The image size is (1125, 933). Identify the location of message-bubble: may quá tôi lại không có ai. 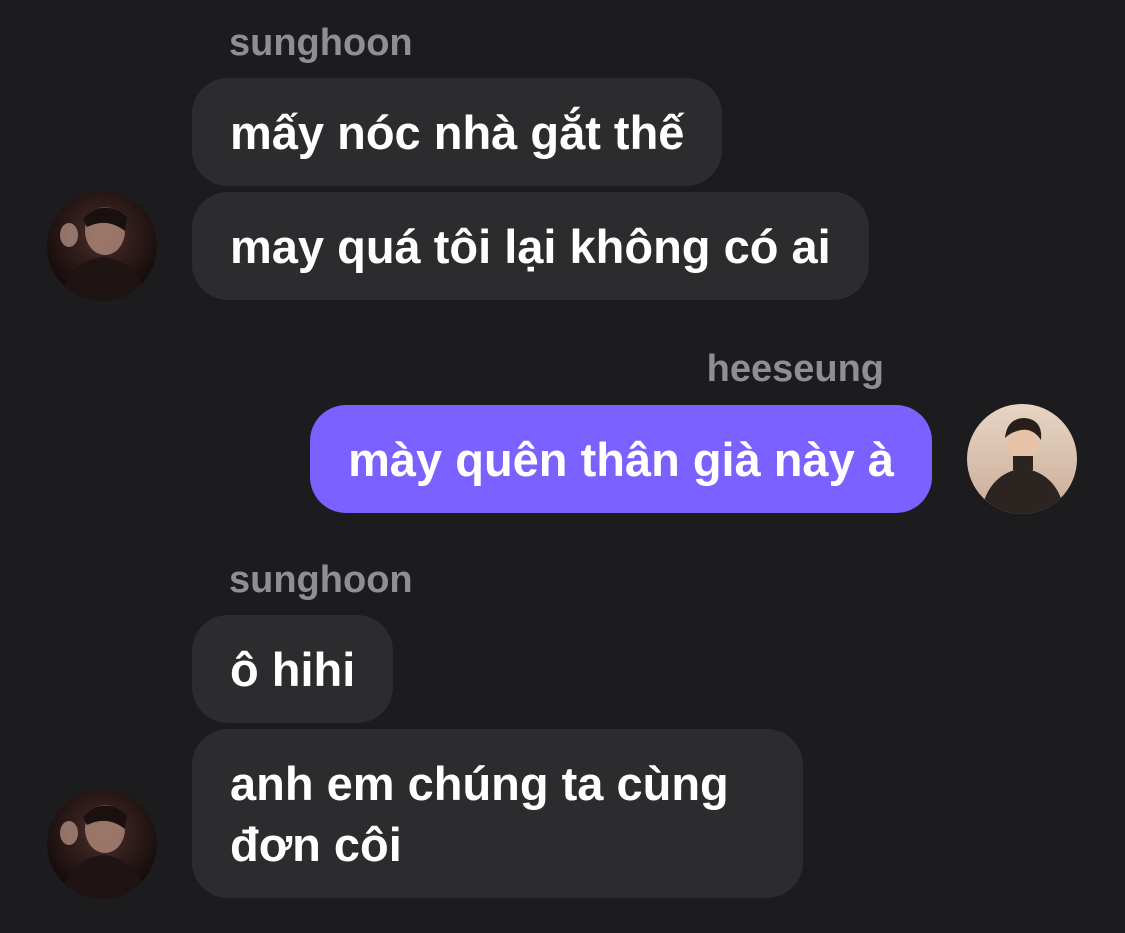
(530, 246).